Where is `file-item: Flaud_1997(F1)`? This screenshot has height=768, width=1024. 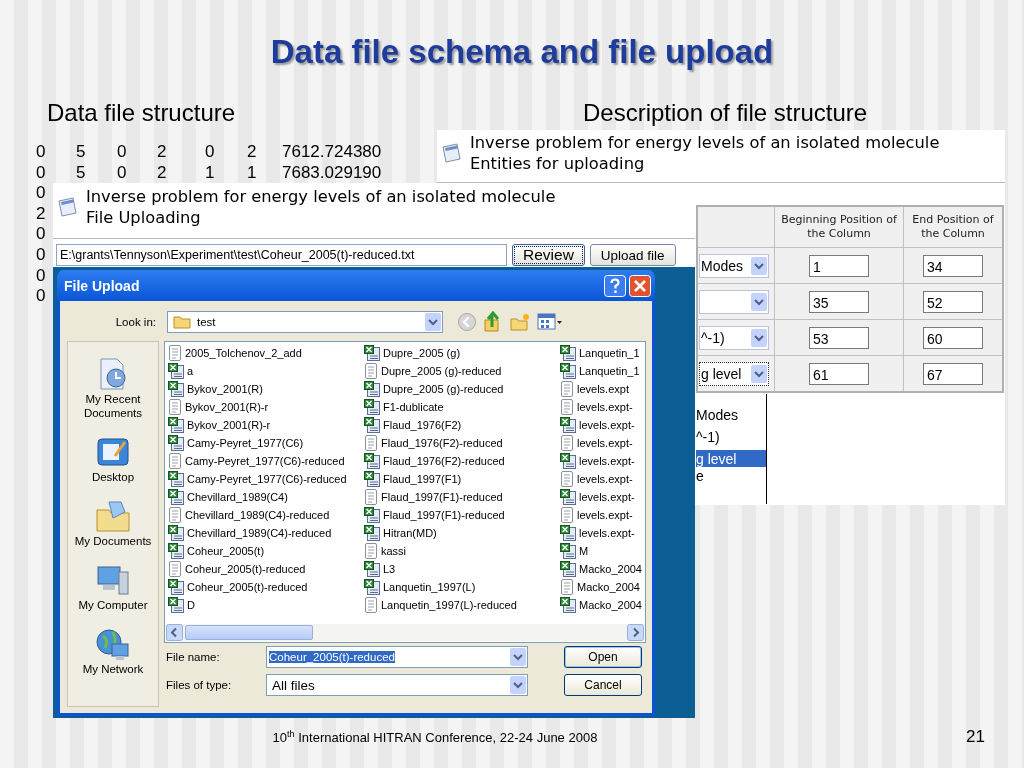 file-item: Flaud_1997(F1) is located at coordinates (462, 479).